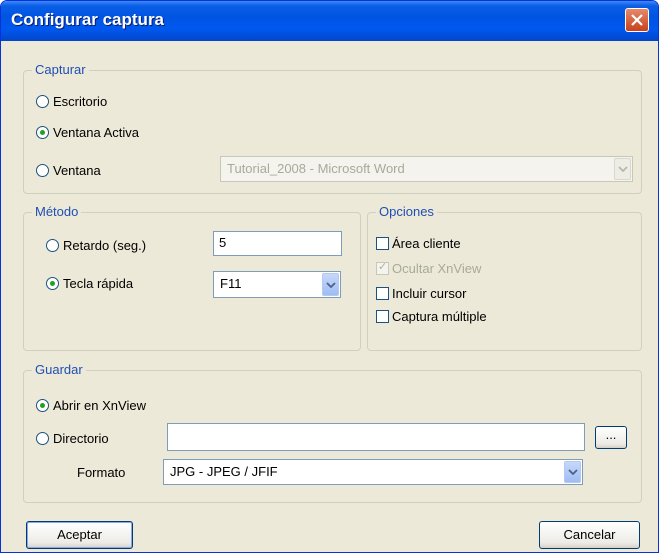 This screenshot has height=553, width=659. Describe the element at coordinates (277, 243) in the screenshot. I see `retardo-input: 5` at that location.